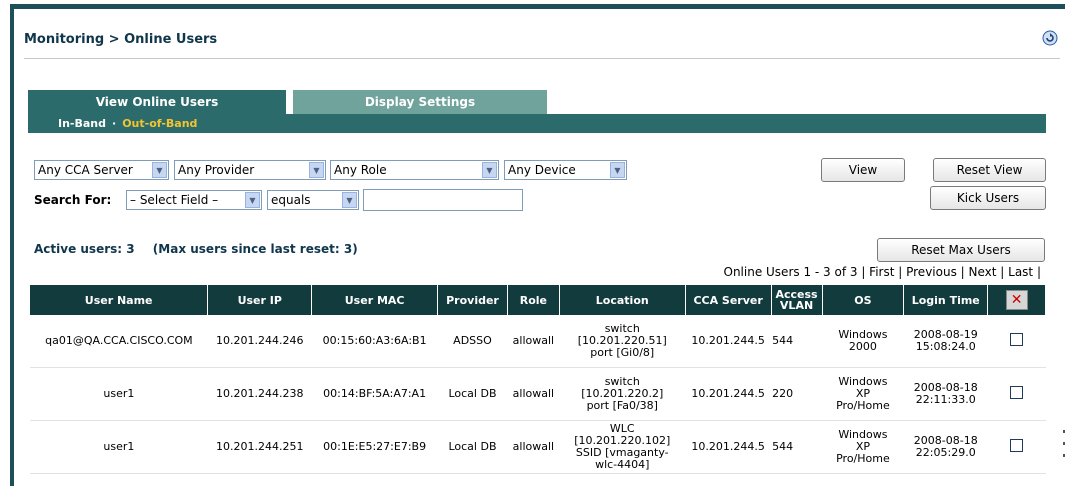 The image size is (1065, 486). I want to click on os-line: 2000, so click(862, 346).